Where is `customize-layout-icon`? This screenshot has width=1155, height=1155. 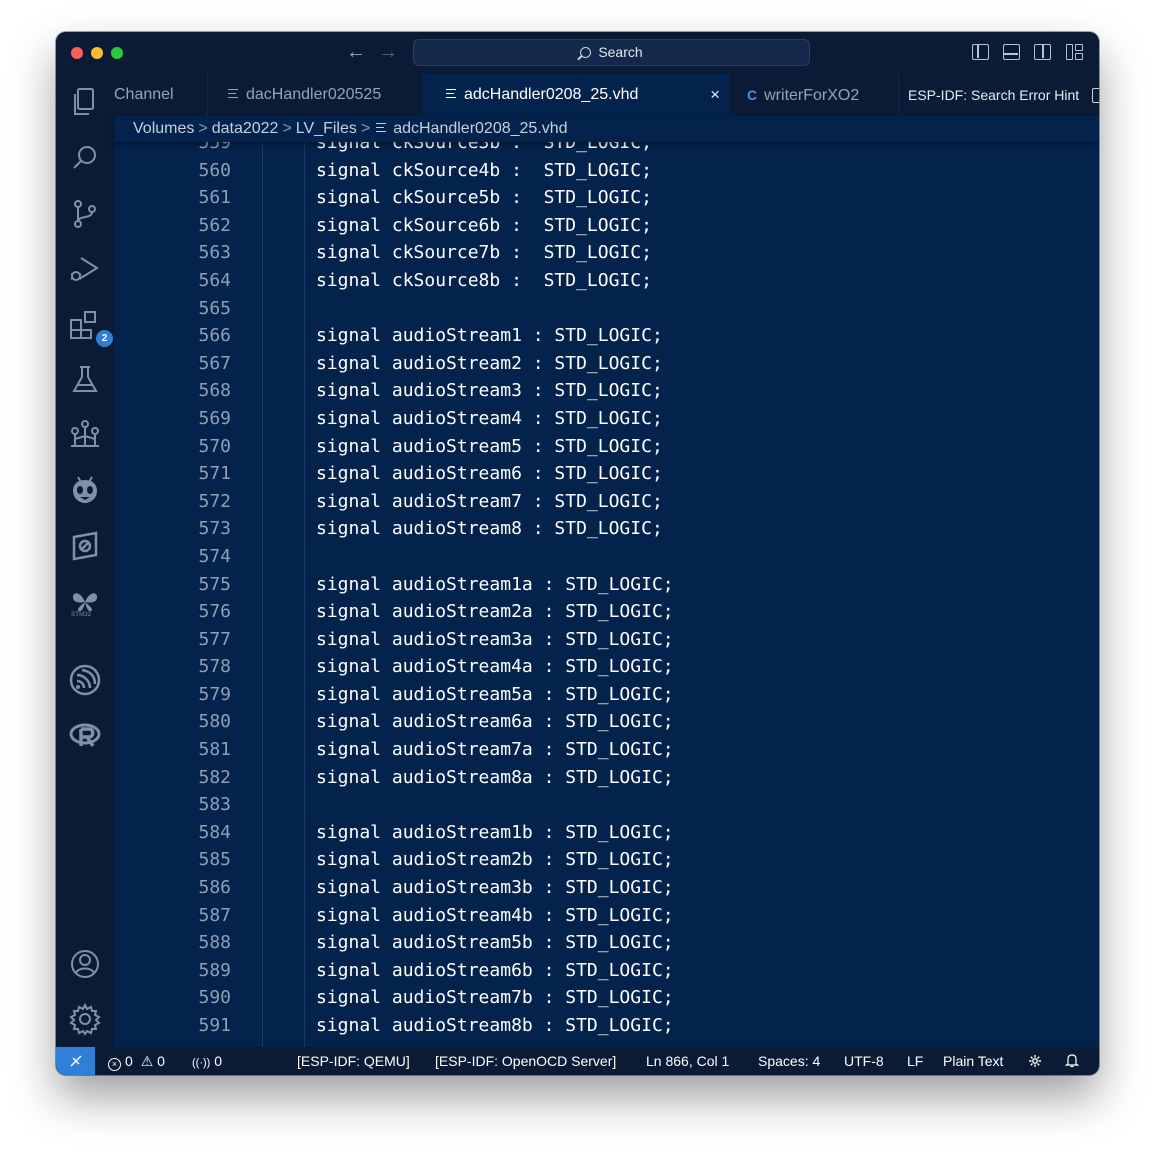
customize-layout-icon is located at coordinates (1074, 52).